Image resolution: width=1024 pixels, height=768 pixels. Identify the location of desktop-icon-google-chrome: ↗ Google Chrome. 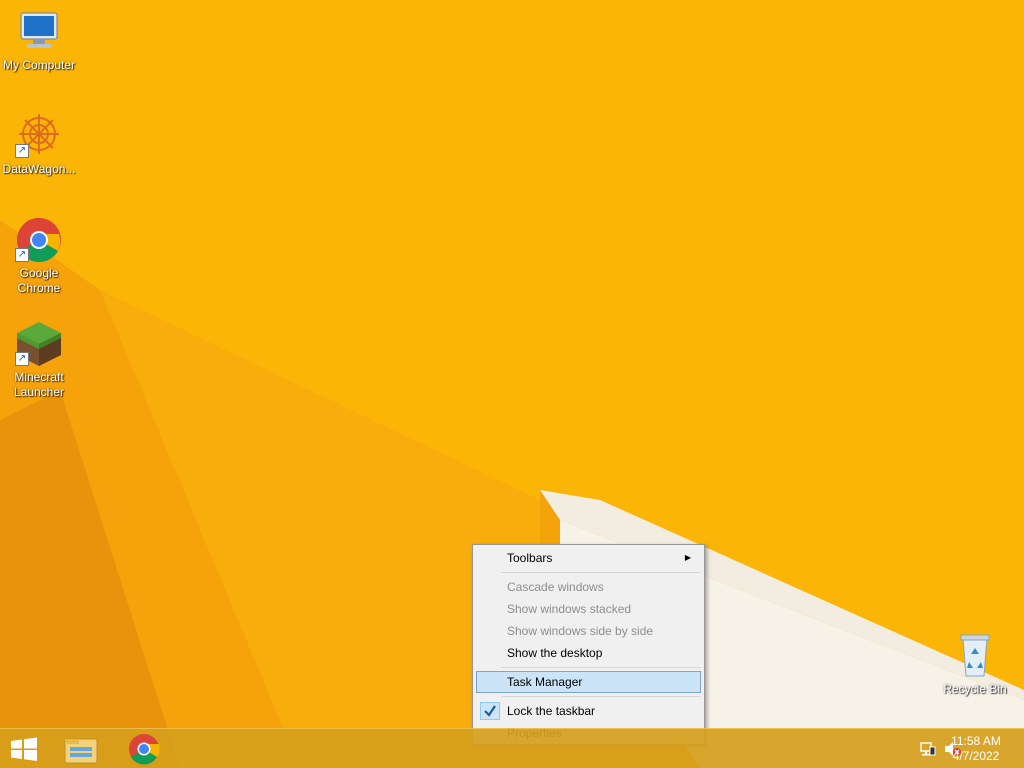
(39, 256).